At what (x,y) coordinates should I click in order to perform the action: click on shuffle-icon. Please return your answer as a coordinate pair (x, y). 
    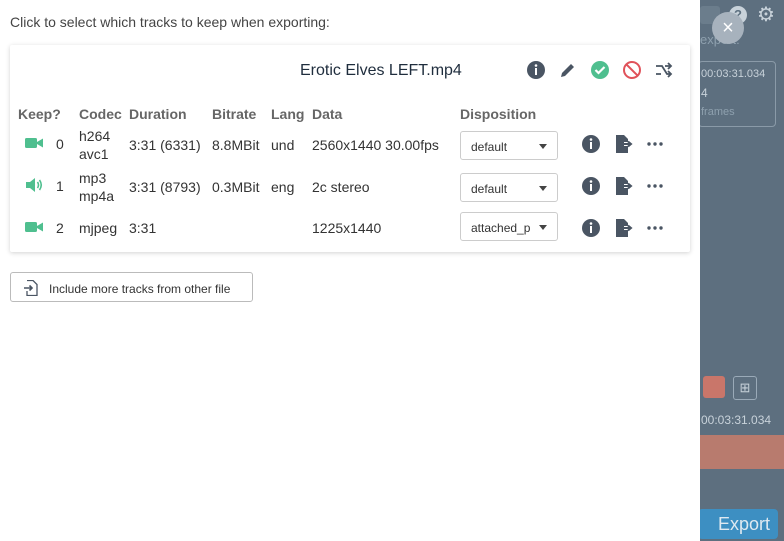
    Looking at the image, I should click on (664, 70).